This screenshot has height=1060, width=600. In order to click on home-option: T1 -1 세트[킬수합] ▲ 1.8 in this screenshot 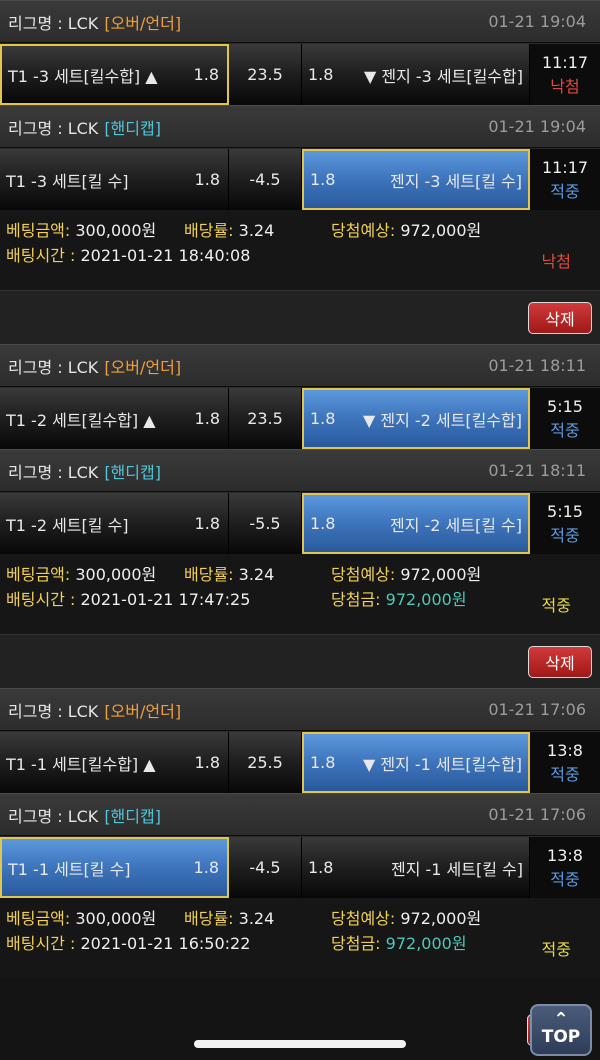, I will do `click(114, 762)`.